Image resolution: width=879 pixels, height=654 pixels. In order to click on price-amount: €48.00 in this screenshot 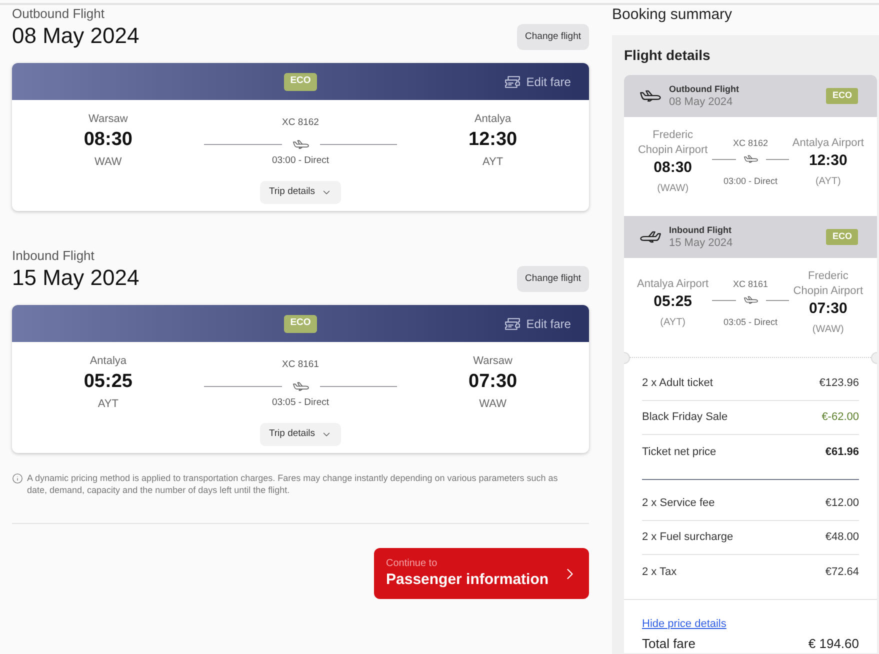, I will do `click(842, 538)`.